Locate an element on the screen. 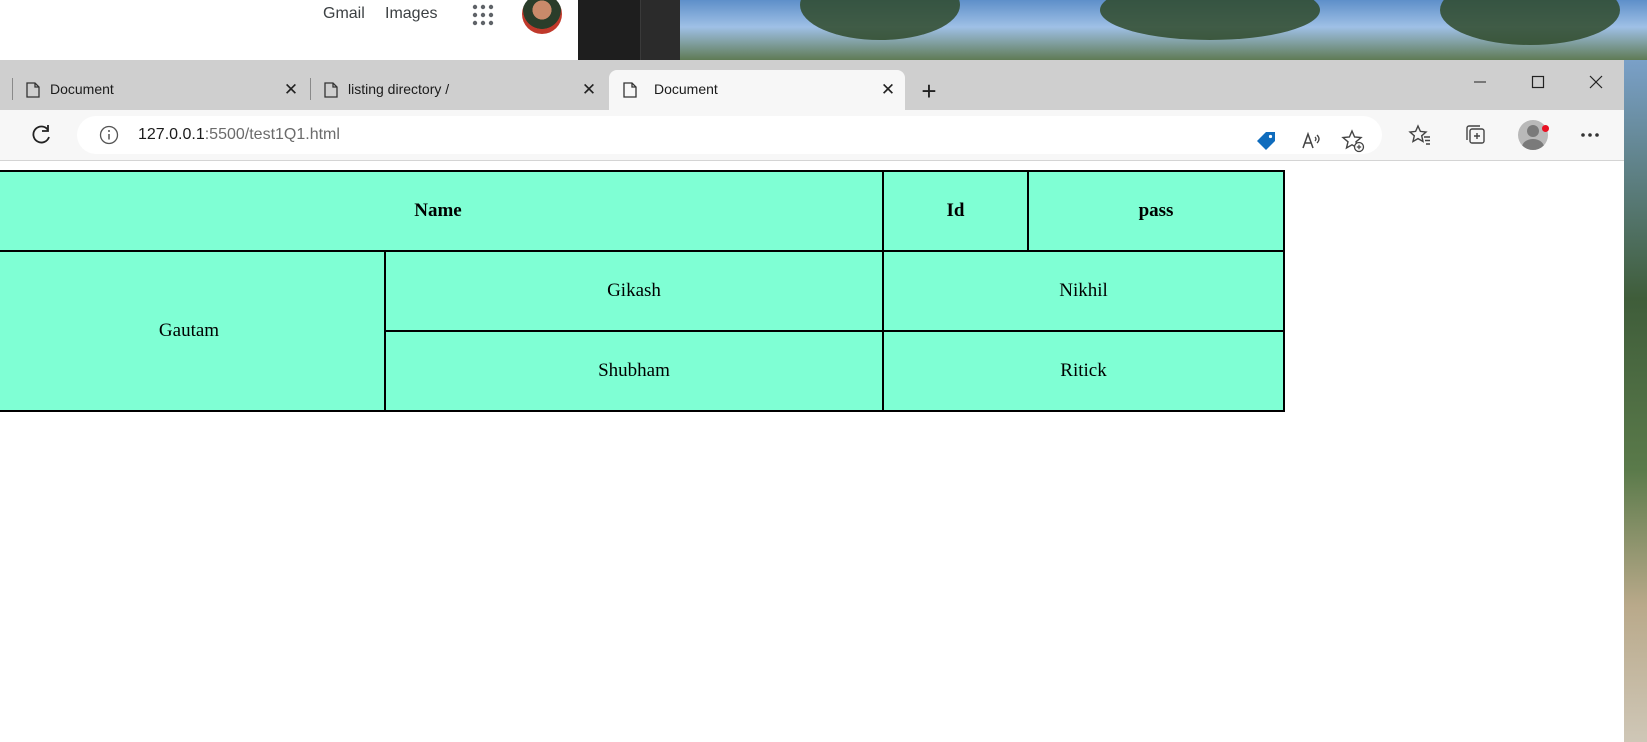 The image size is (1647, 742). google-account-avatar is located at coordinates (542, 17).